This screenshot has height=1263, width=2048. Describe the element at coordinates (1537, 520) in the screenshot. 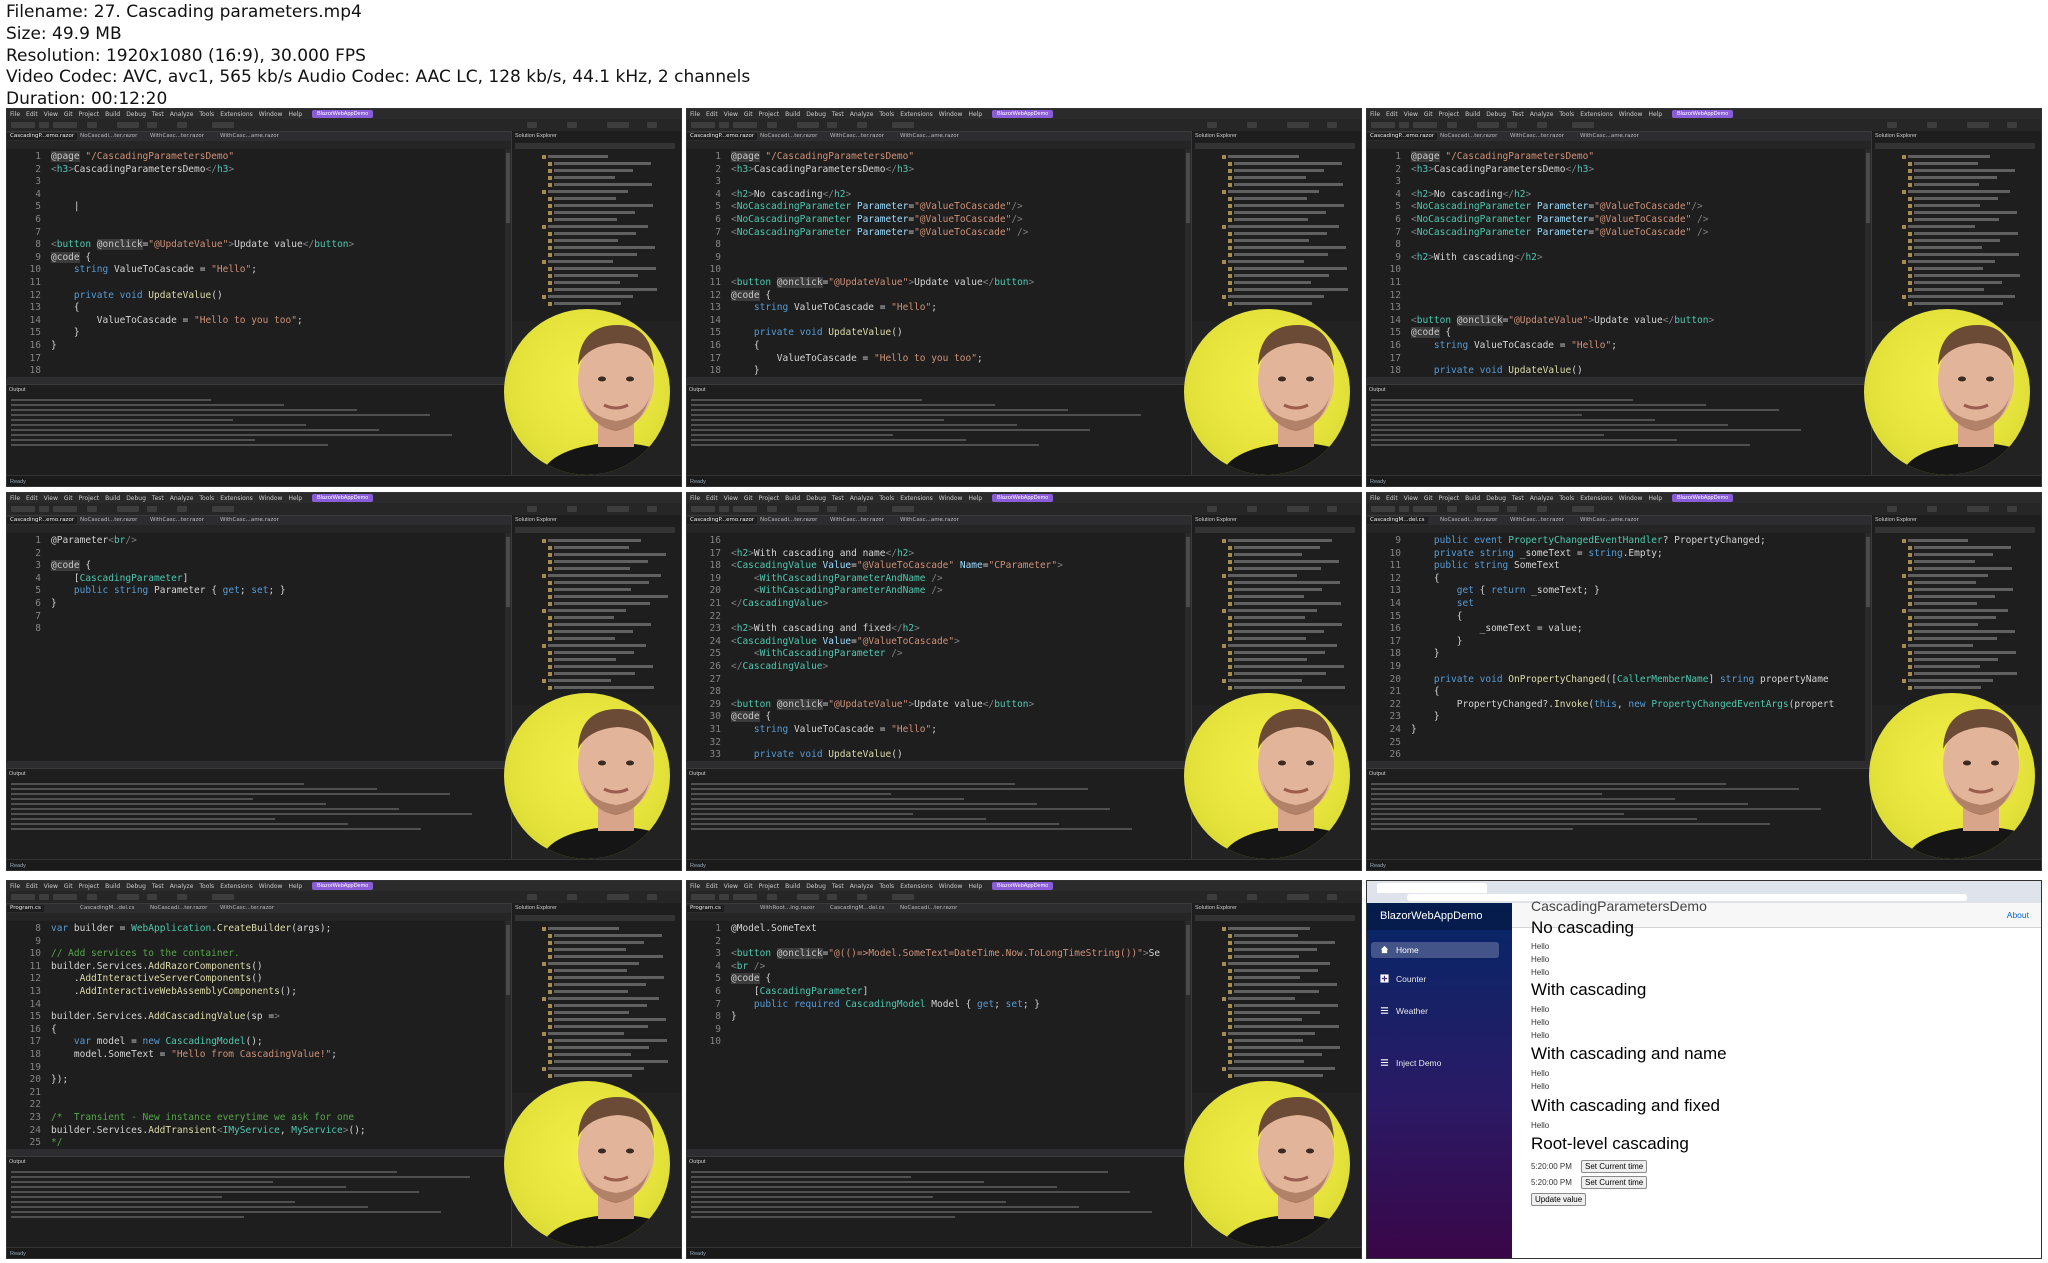

I see `editor-tab: WithCasc...ter.razor` at that location.